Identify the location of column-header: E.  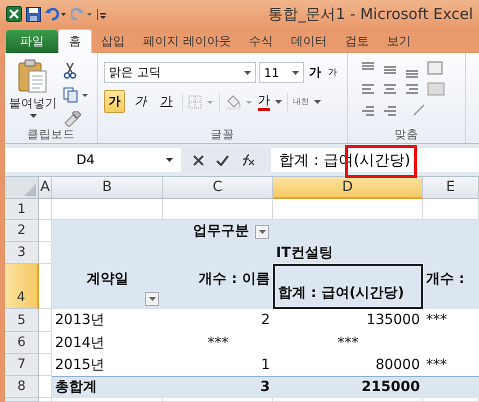
(451, 188).